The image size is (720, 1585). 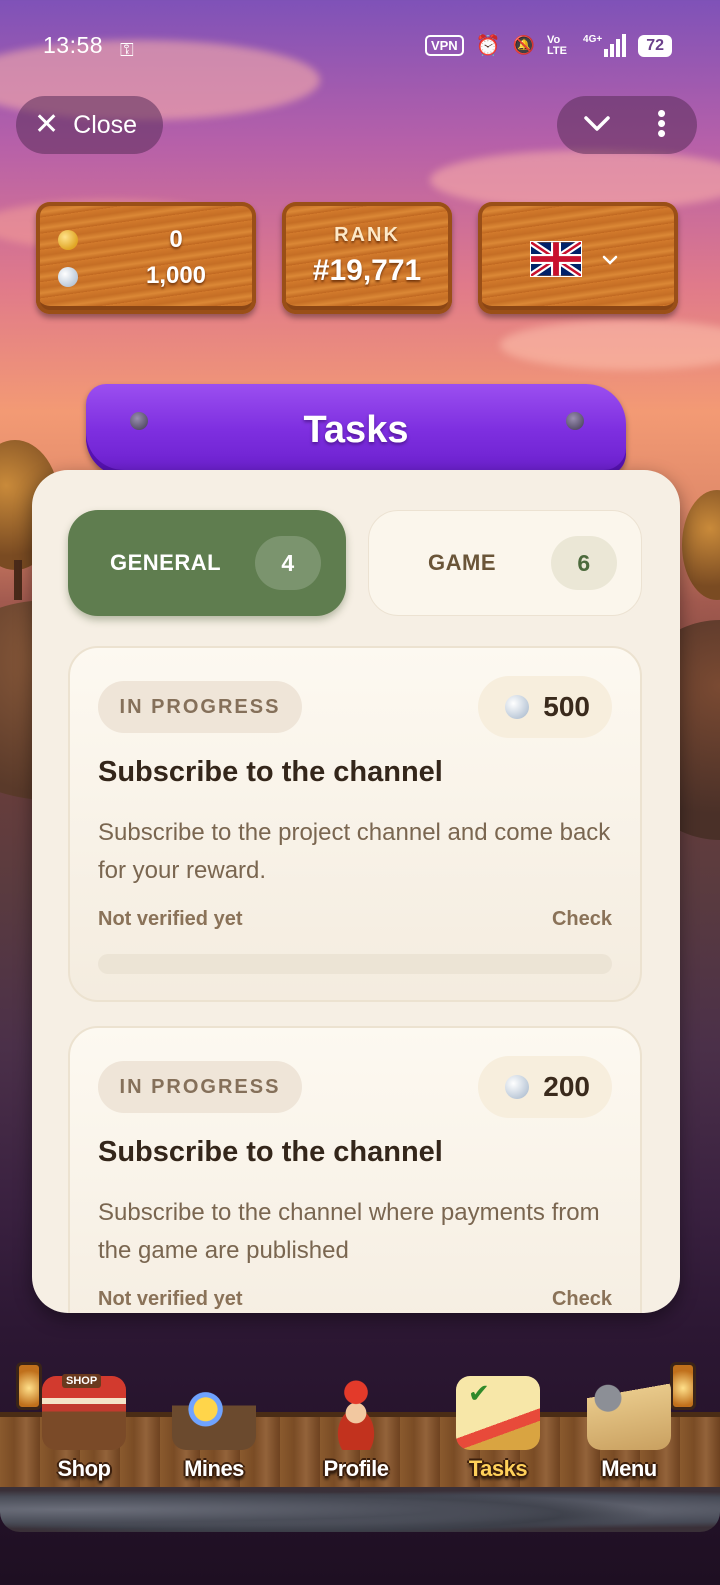 What do you see at coordinates (360, 1509) in the screenshot?
I see `nav-rock-base` at bounding box center [360, 1509].